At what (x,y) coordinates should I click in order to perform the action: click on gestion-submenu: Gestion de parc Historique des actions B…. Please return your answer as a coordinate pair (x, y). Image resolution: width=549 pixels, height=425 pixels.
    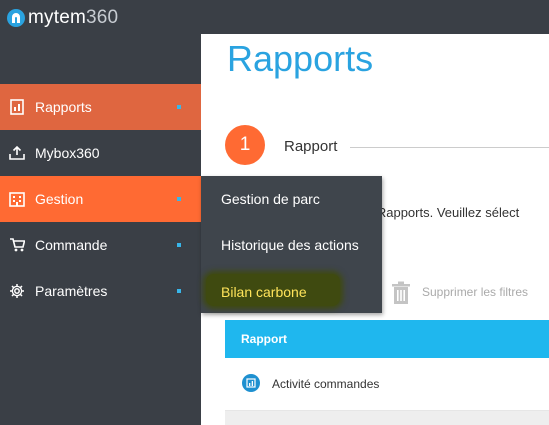
    Looking at the image, I should click on (291, 244).